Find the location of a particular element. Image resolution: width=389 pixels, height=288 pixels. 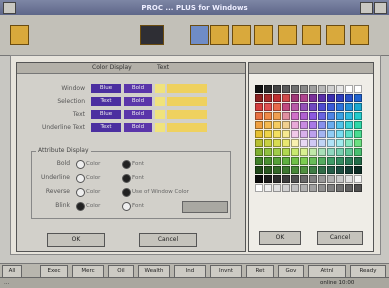

palette-cancel-button: Cancel is located at coordinates (340, 238).